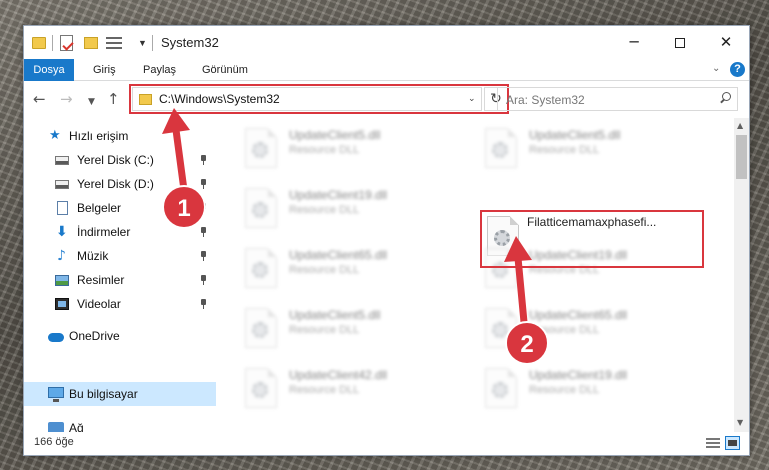 This screenshot has width=769, height=470. What do you see at coordinates (716, 68) in the screenshot?
I see `expand-ribbon-icon: ⌄` at bounding box center [716, 68].